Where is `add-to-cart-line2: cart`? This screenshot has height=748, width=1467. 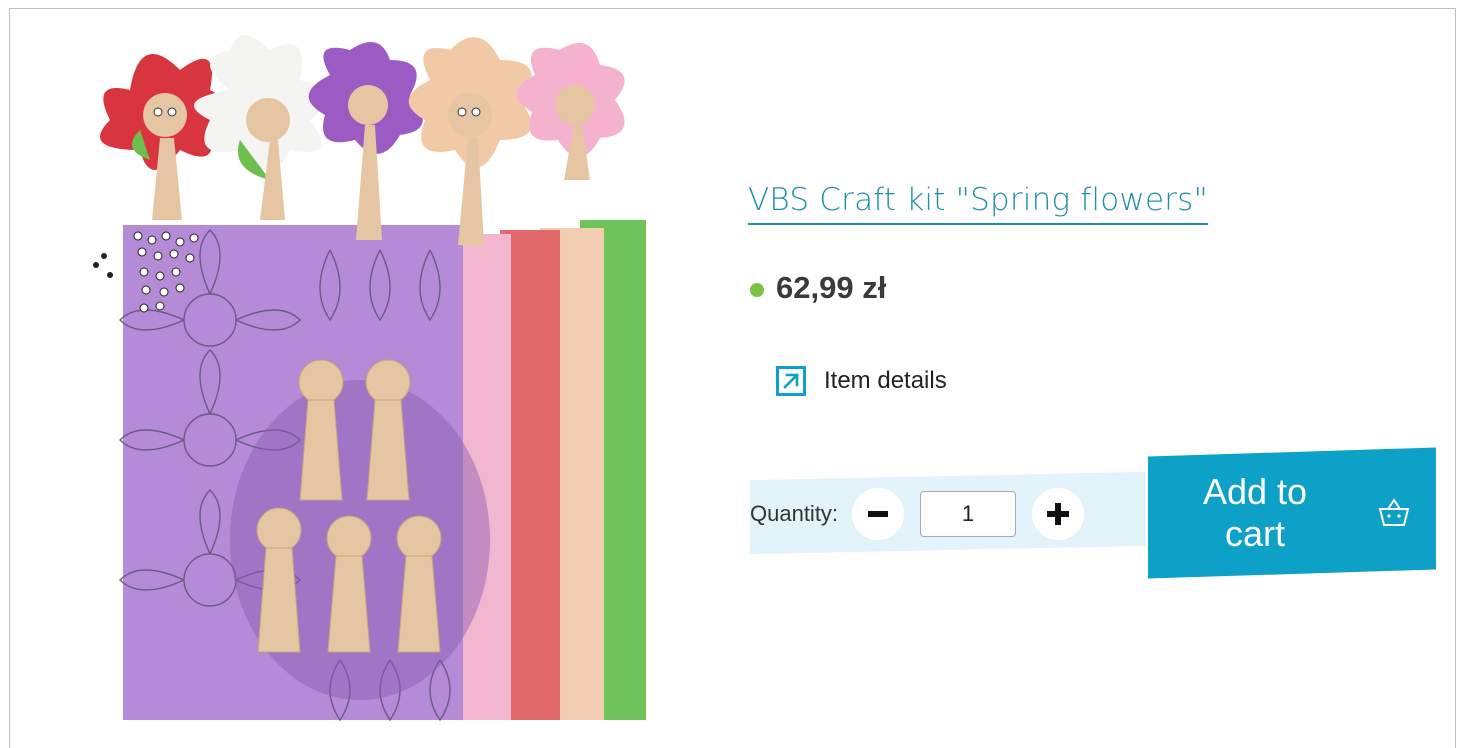
add-to-cart-line2: cart is located at coordinates (1254, 533).